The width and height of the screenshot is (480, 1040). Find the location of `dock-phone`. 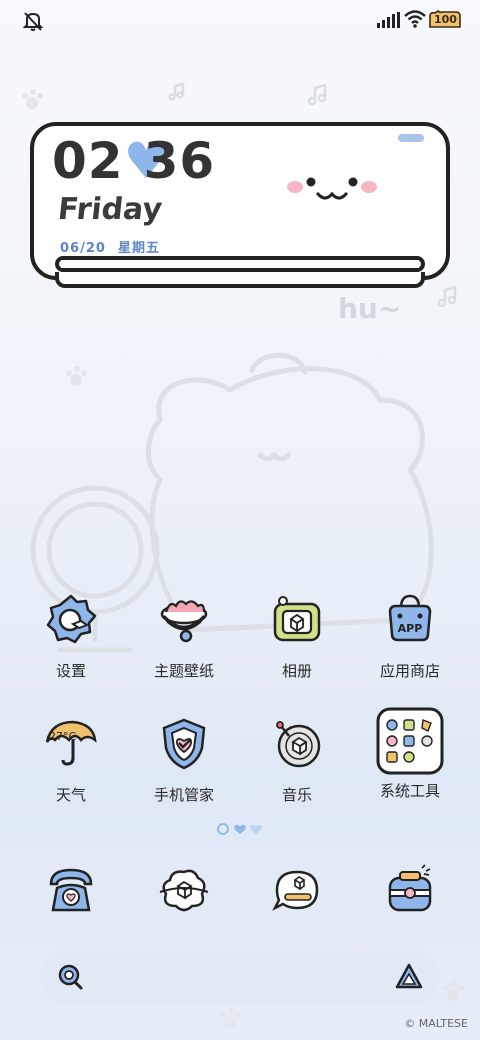

dock-phone is located at coordinates (71, 892).